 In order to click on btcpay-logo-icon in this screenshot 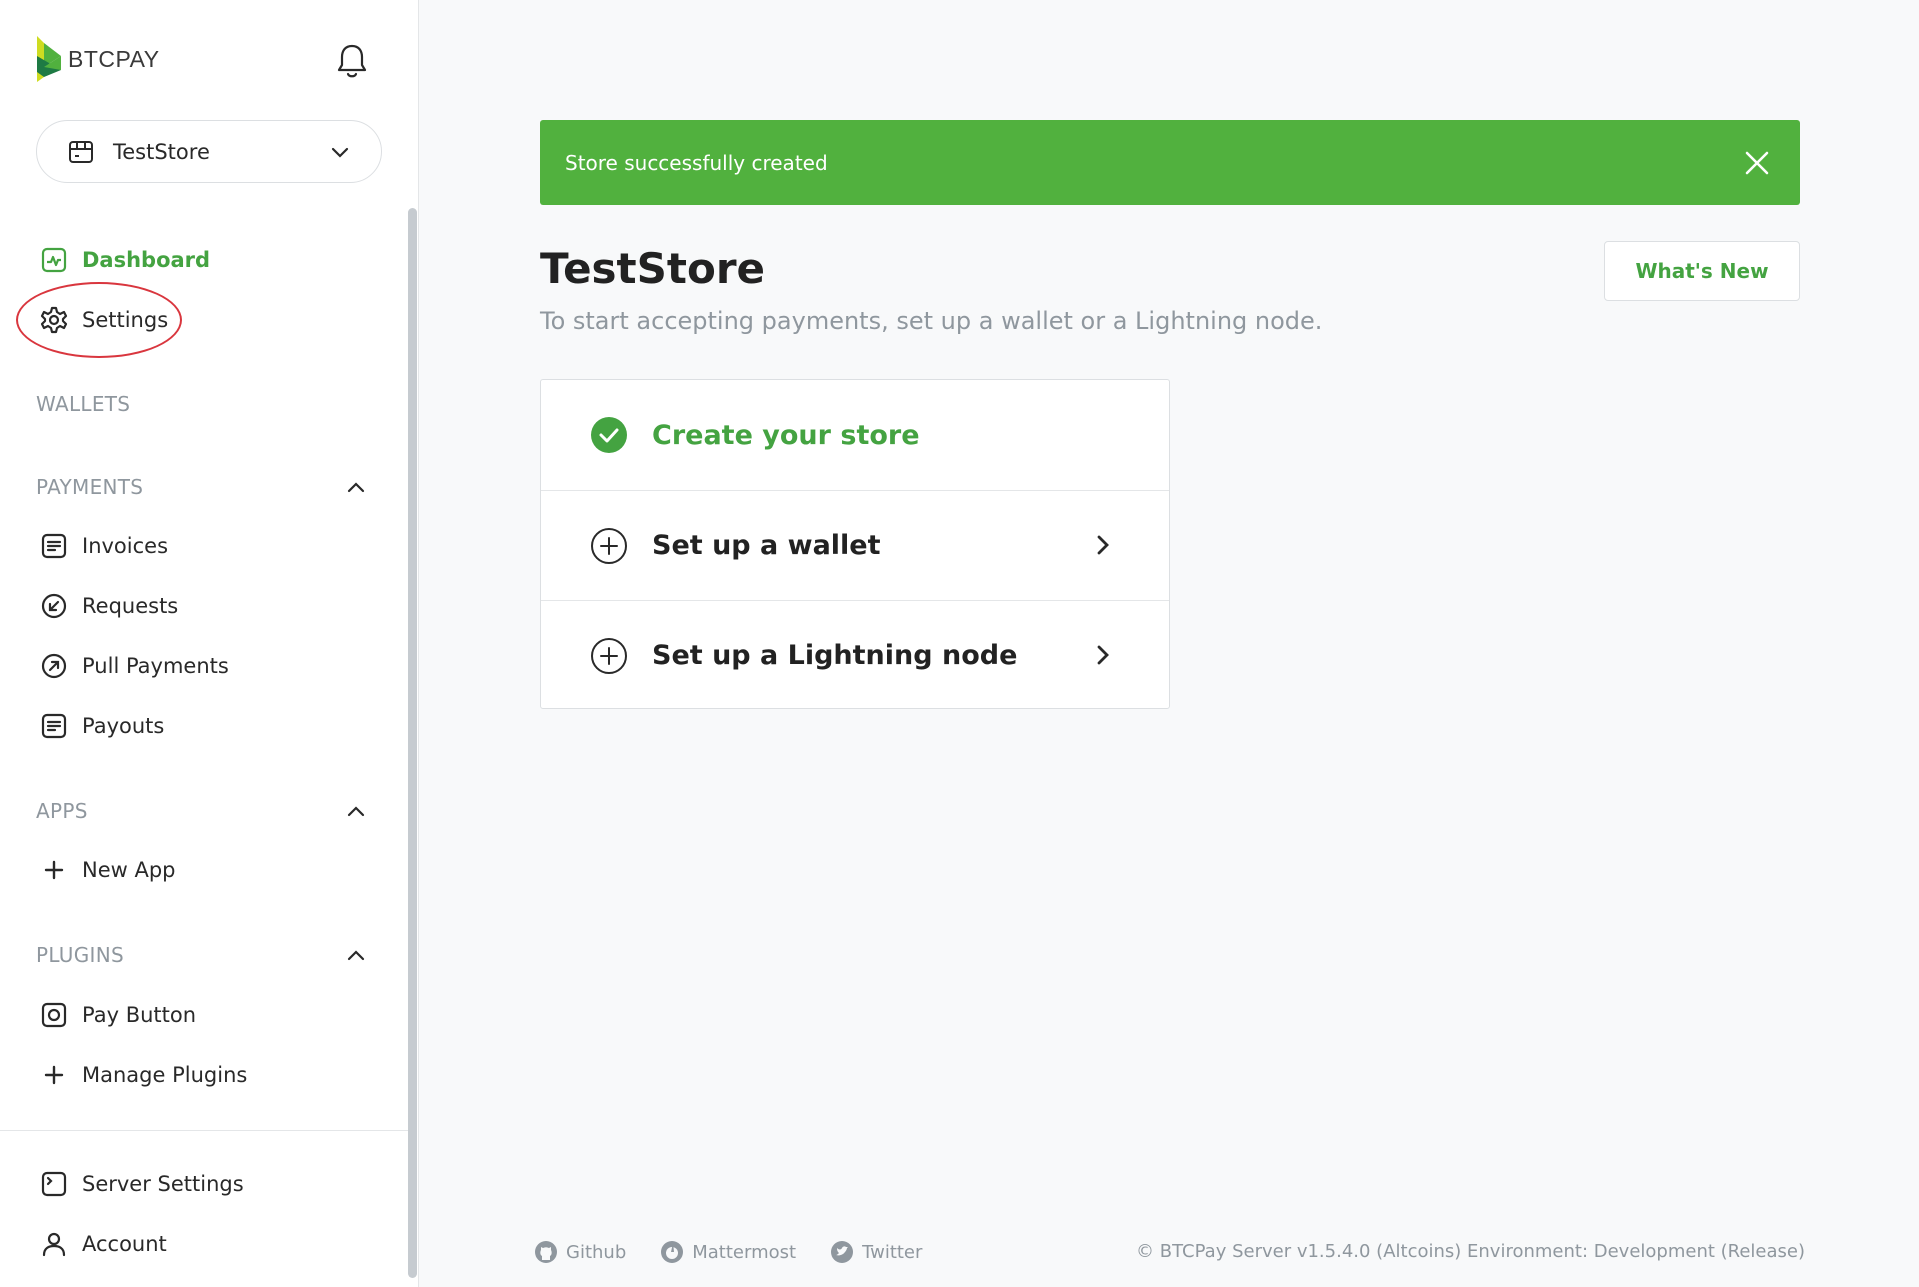, I will do `click(49, 59)`.